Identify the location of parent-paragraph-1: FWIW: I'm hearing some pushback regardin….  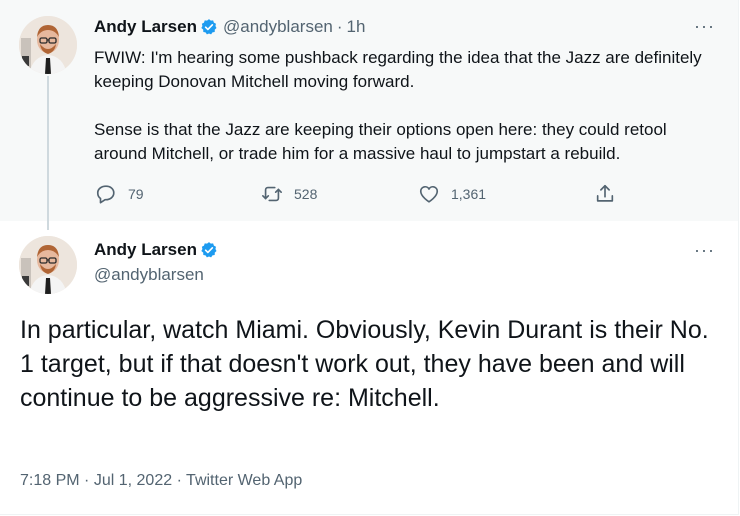
(398, 69).